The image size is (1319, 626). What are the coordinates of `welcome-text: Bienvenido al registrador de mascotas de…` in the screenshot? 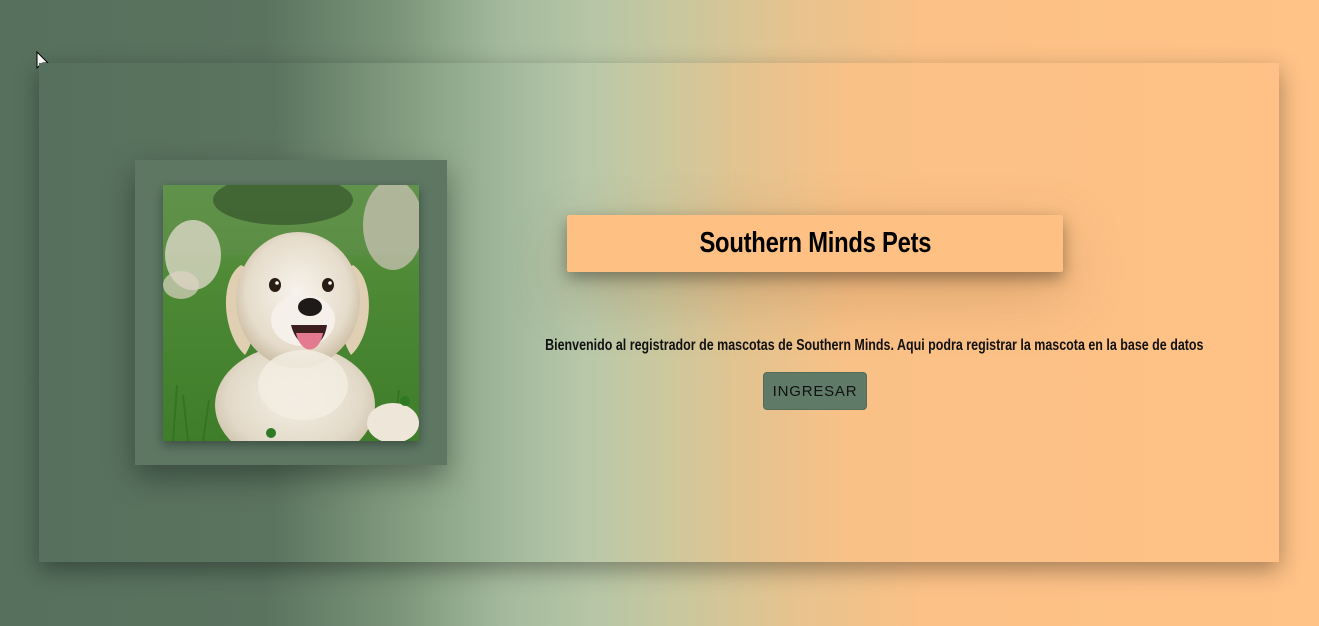 It's located at (874, 345).